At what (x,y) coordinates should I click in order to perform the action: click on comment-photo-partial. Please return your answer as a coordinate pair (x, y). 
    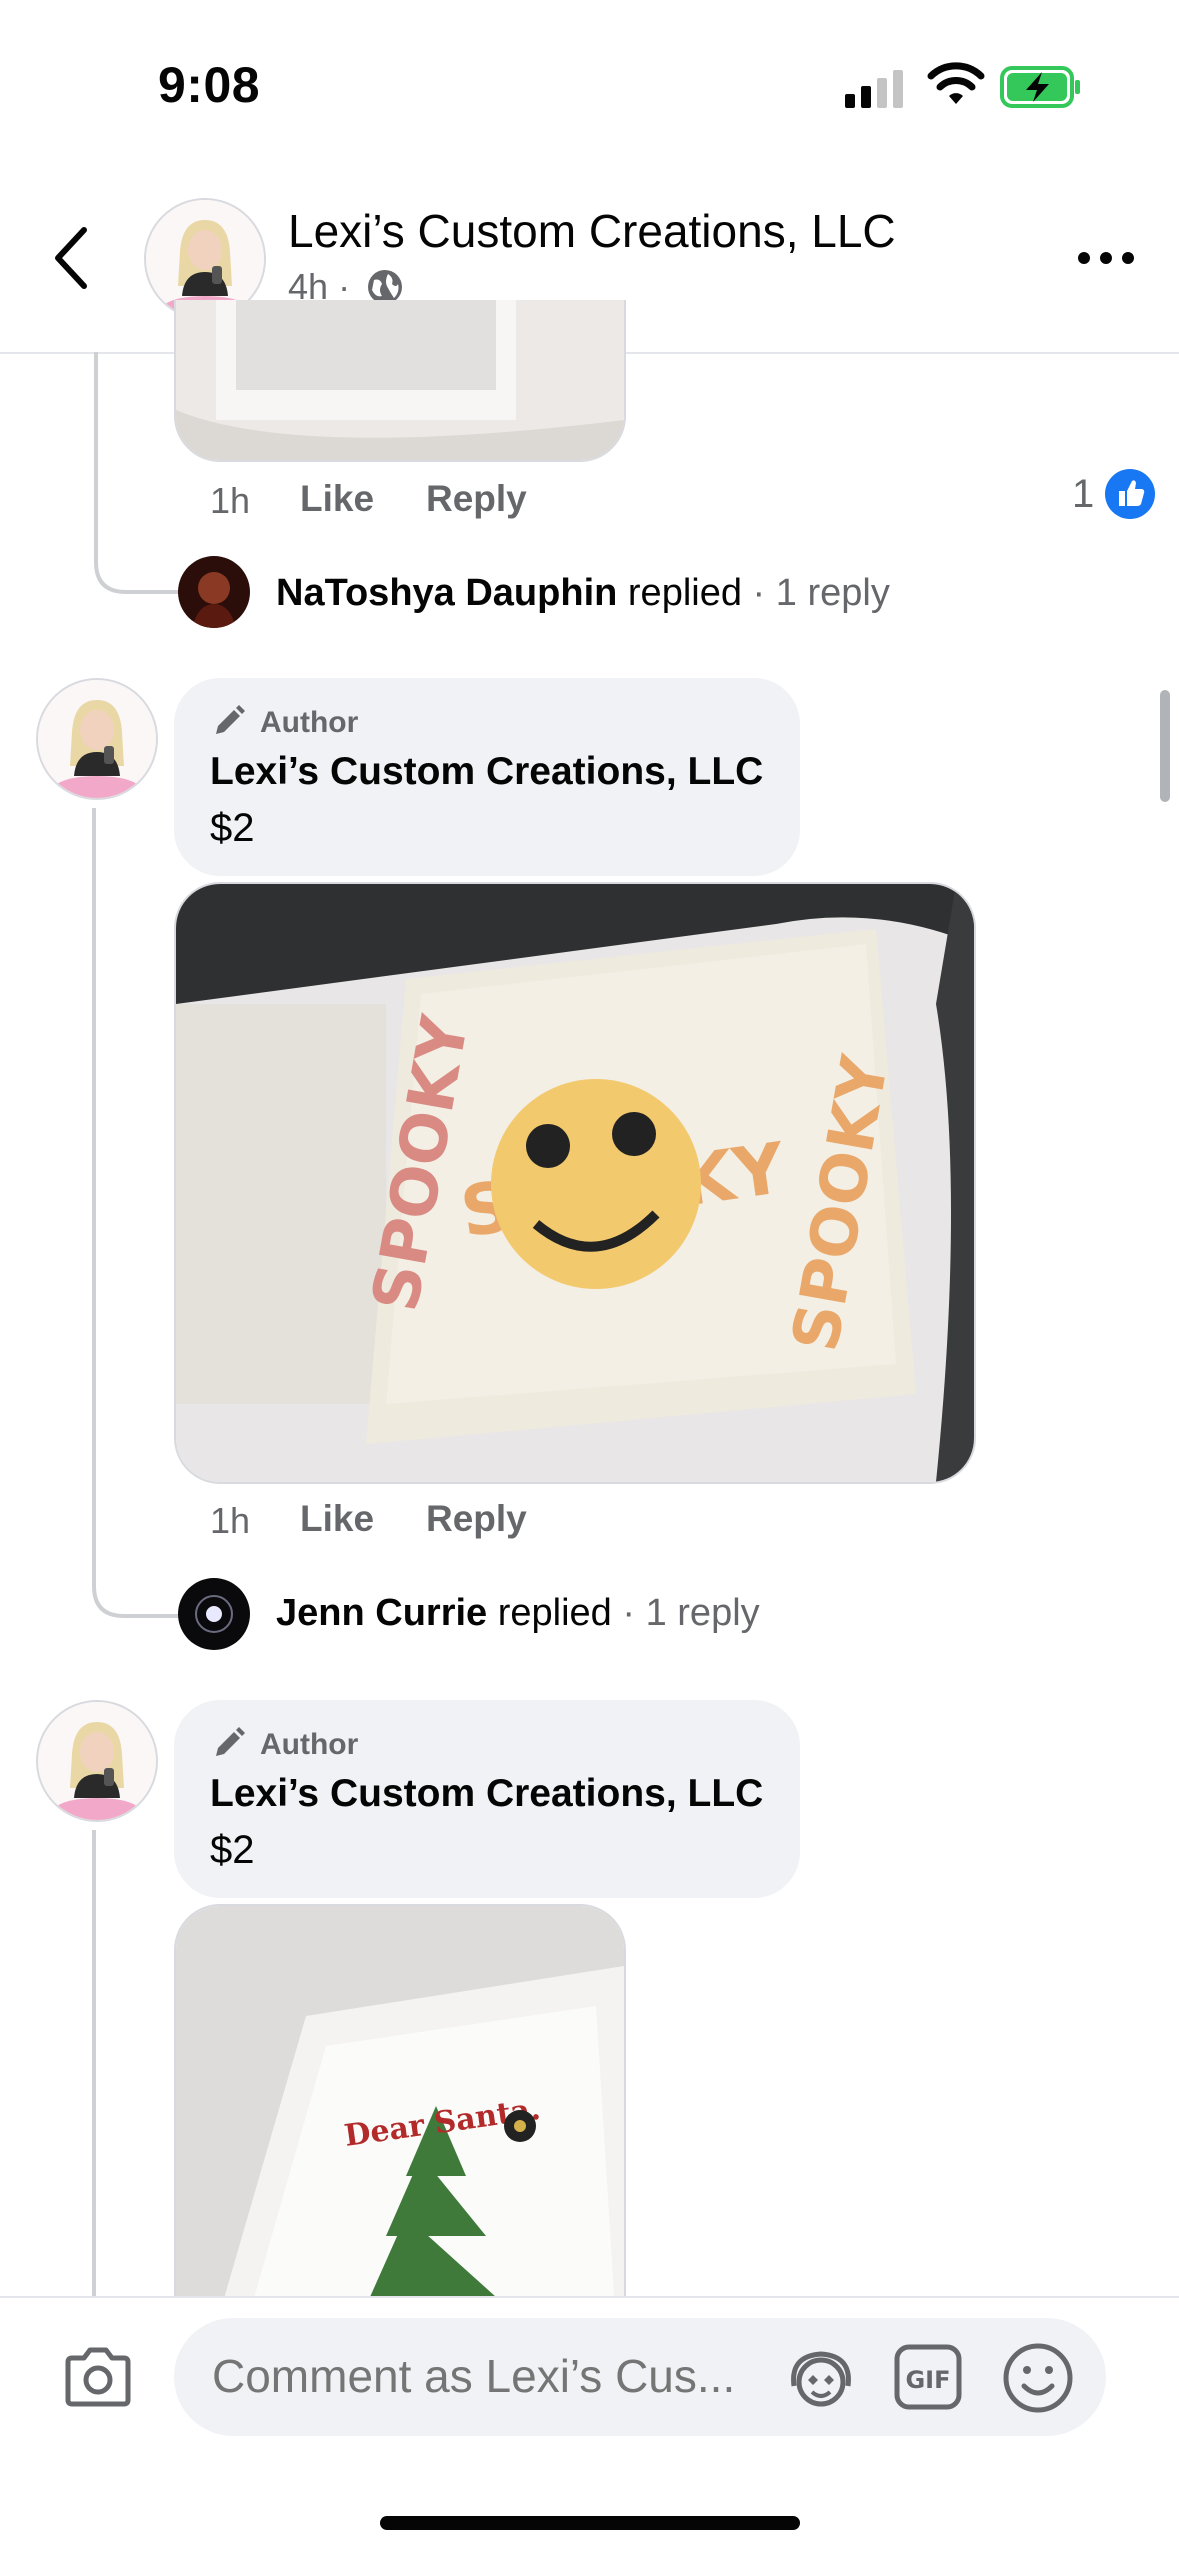
    Looking at the image, I should click on (400, 381).